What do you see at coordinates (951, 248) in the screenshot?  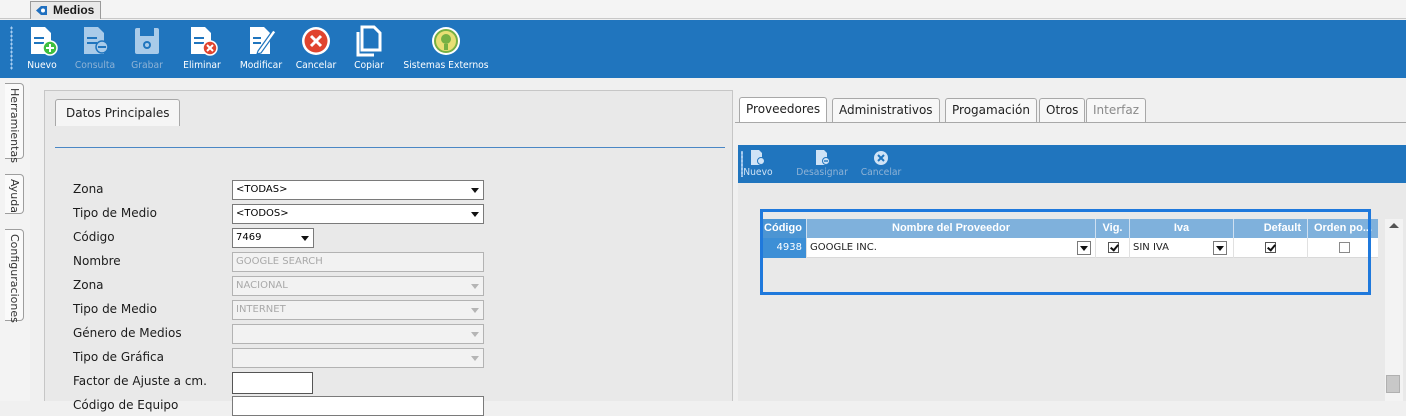 I see `cell-nombre: GOOGLE INC.` at bounding box center [951, 248].